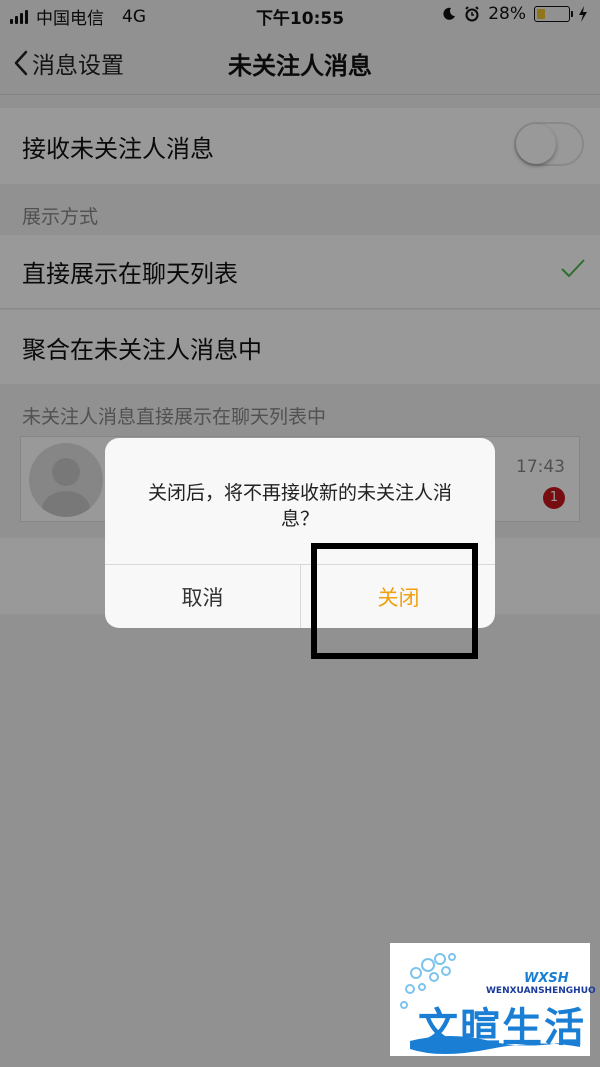 This screenshot has height=1067, width=600. What do you see at coordinates (502, 1027) in the screenshot?
I see `watermark-text: 文暄生活` at bounding box center [502, 1027].